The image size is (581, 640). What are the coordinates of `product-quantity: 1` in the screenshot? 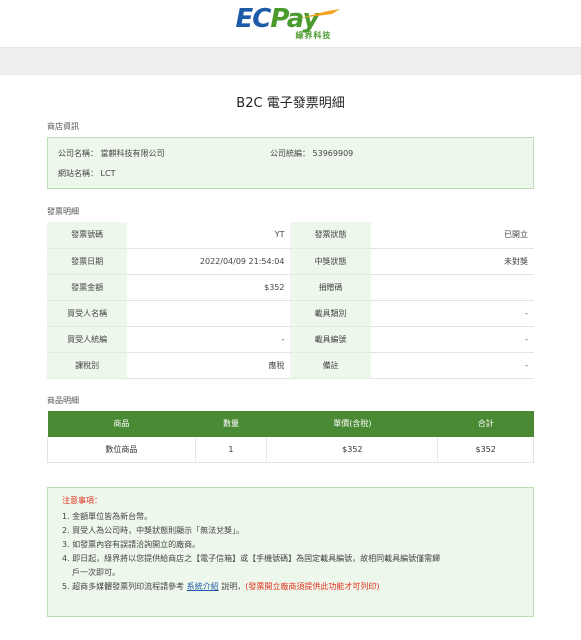 It's located at (230, 449).